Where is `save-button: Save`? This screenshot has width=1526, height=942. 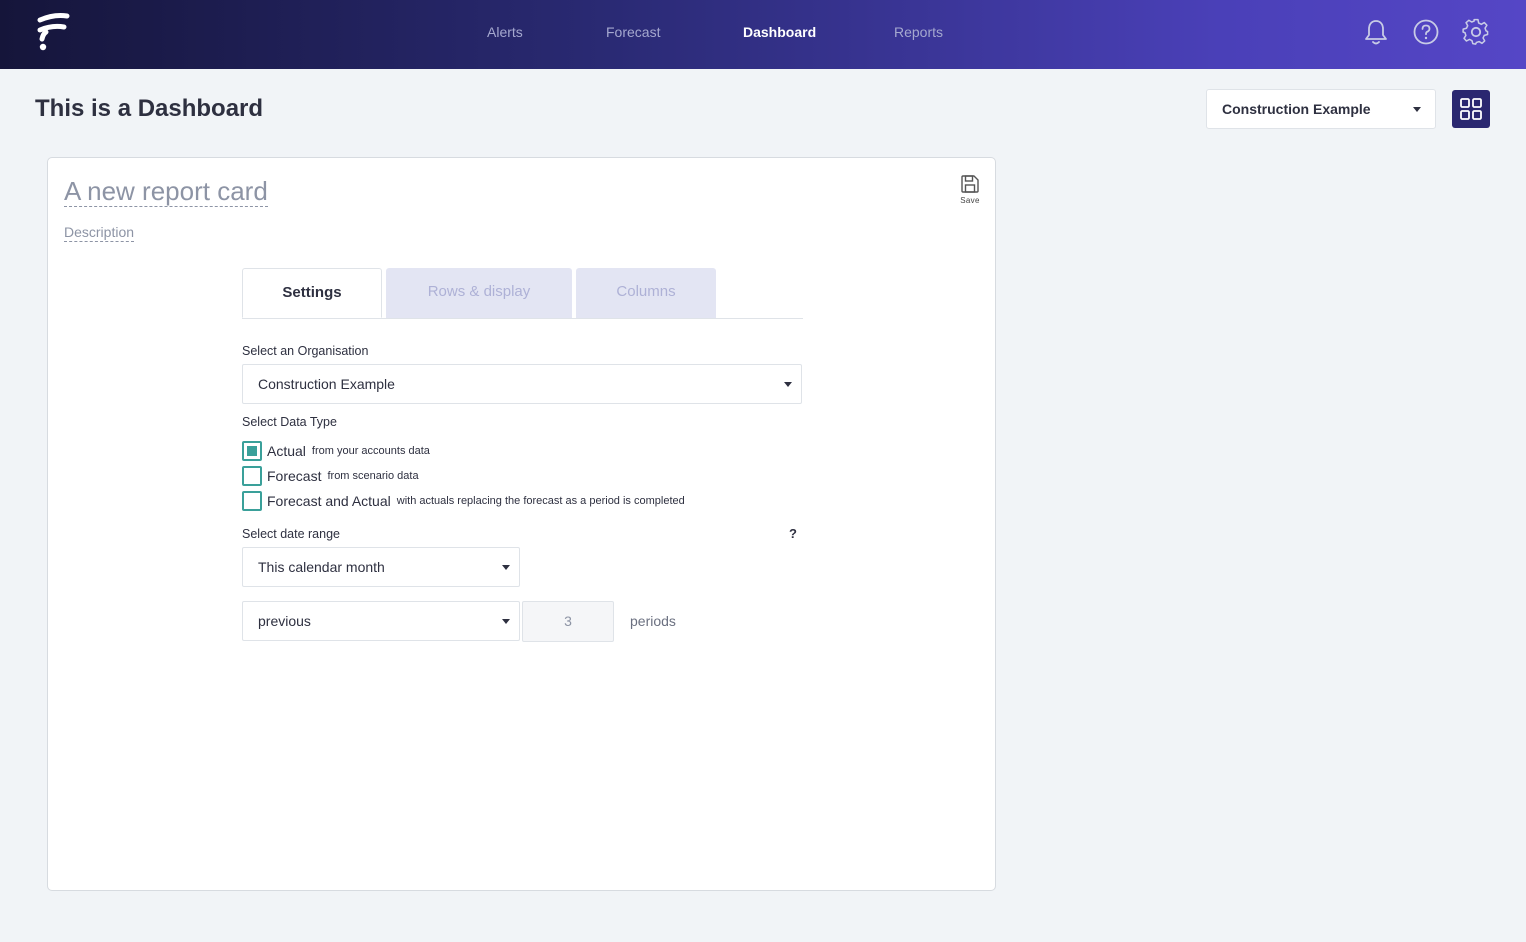
save-button: Save is located at coordinates (970, 191).